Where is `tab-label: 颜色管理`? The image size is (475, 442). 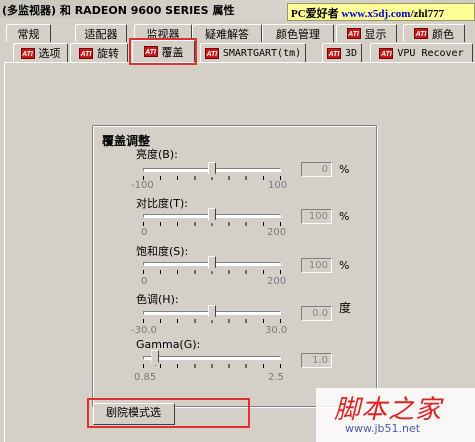
tab-label: 颜色管理 is located at coordinates (298, 34).